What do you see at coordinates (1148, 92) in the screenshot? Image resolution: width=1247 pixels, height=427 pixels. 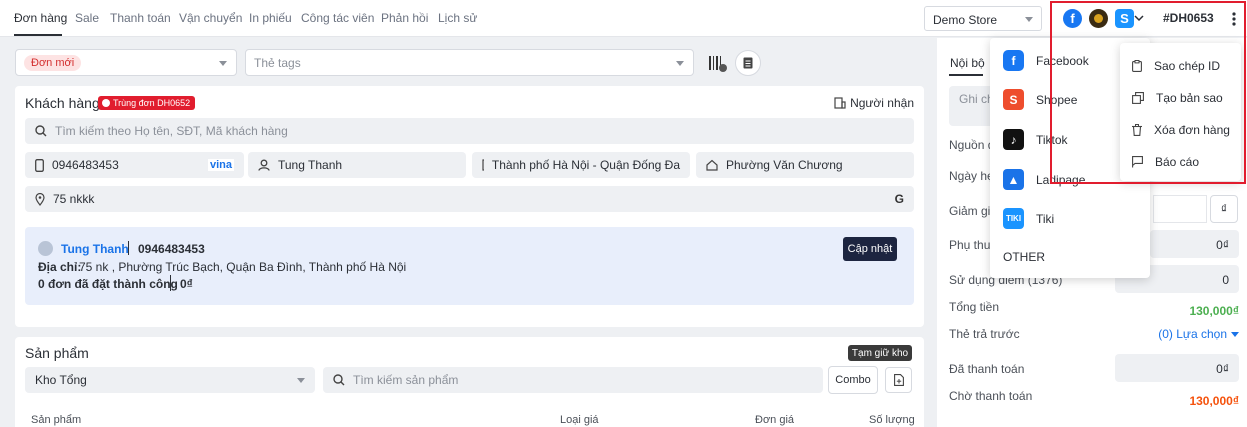 I see `highlight-frame` at bounding box center [1148, 92].